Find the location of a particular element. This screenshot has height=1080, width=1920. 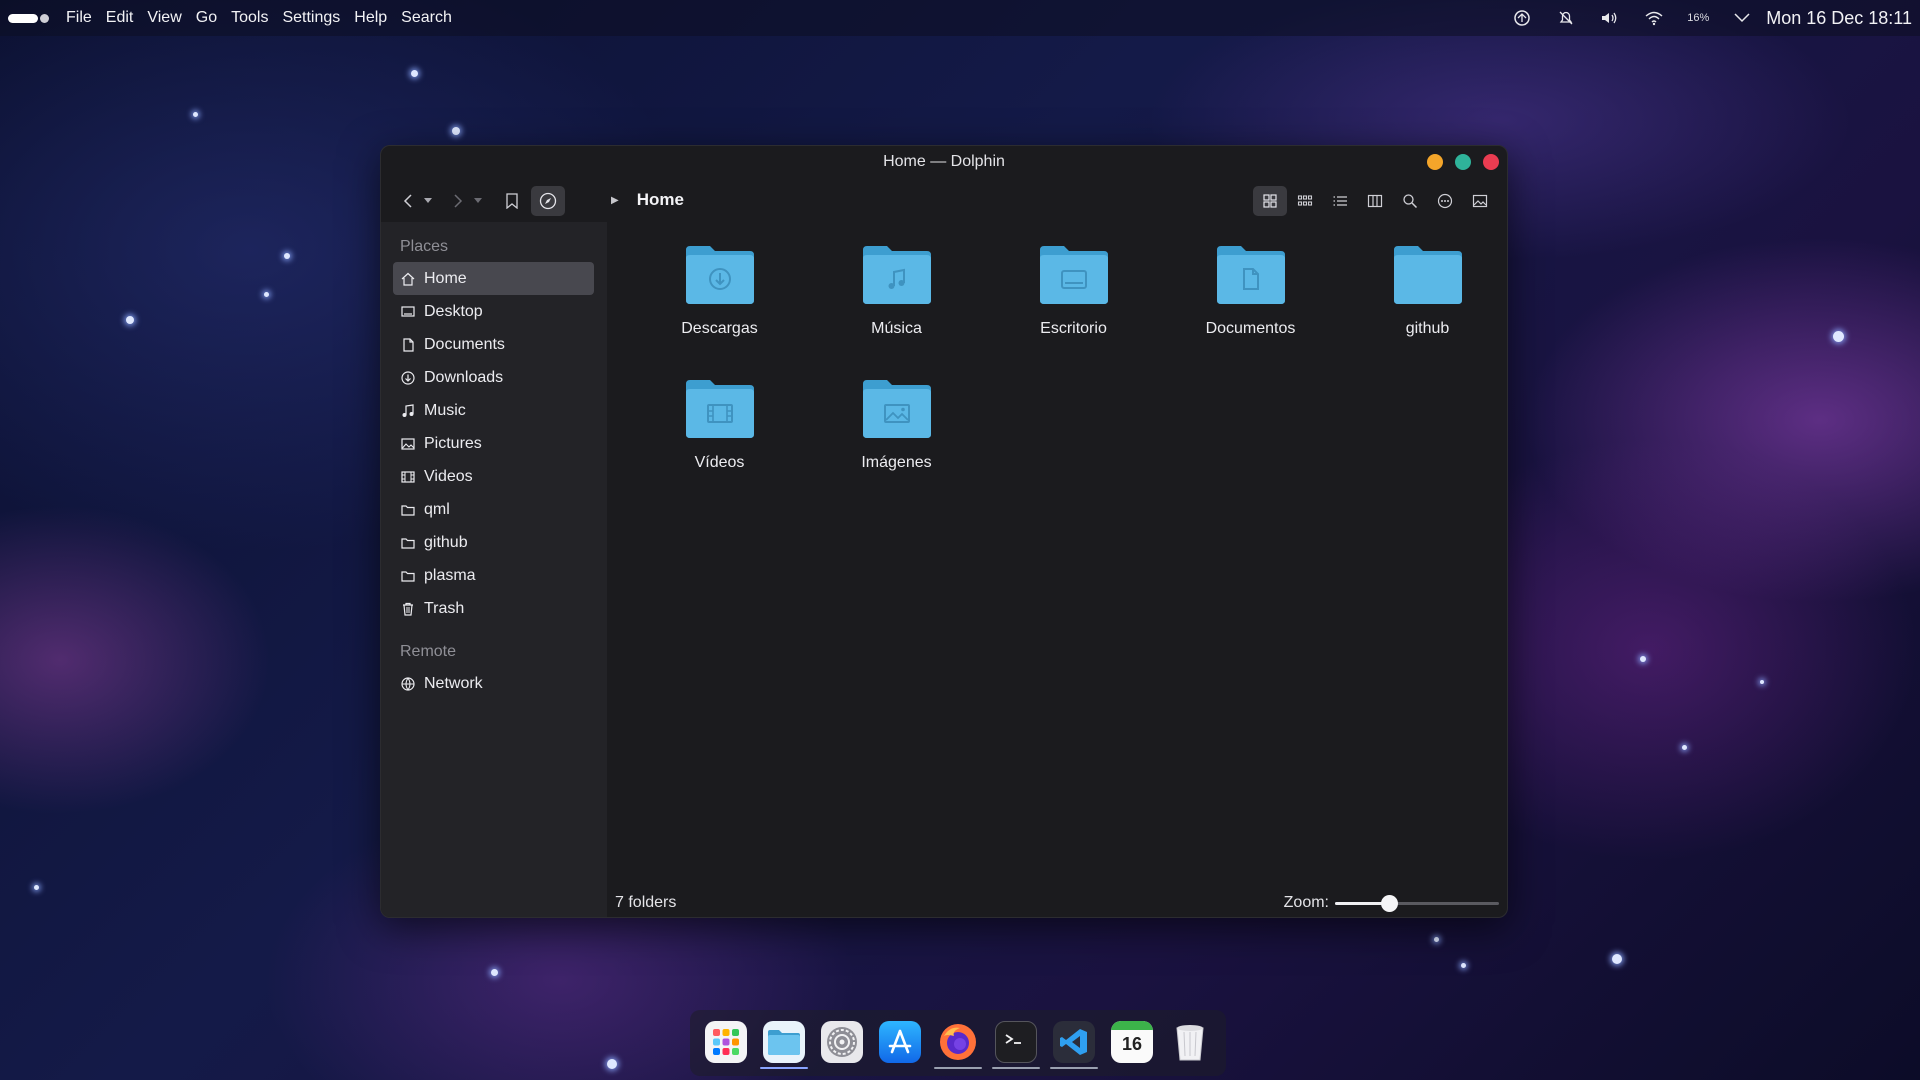

compact-grid-icon is located at coordinates (1305, 200).